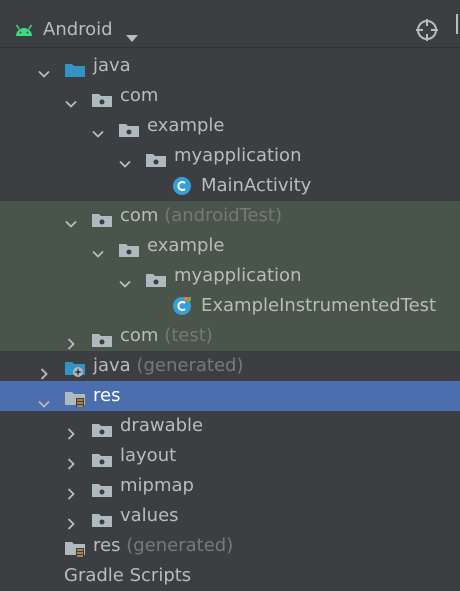 The width and height of the screenshot is (460, 591). I want to click on tree-row-label: res, so click(107, 395).